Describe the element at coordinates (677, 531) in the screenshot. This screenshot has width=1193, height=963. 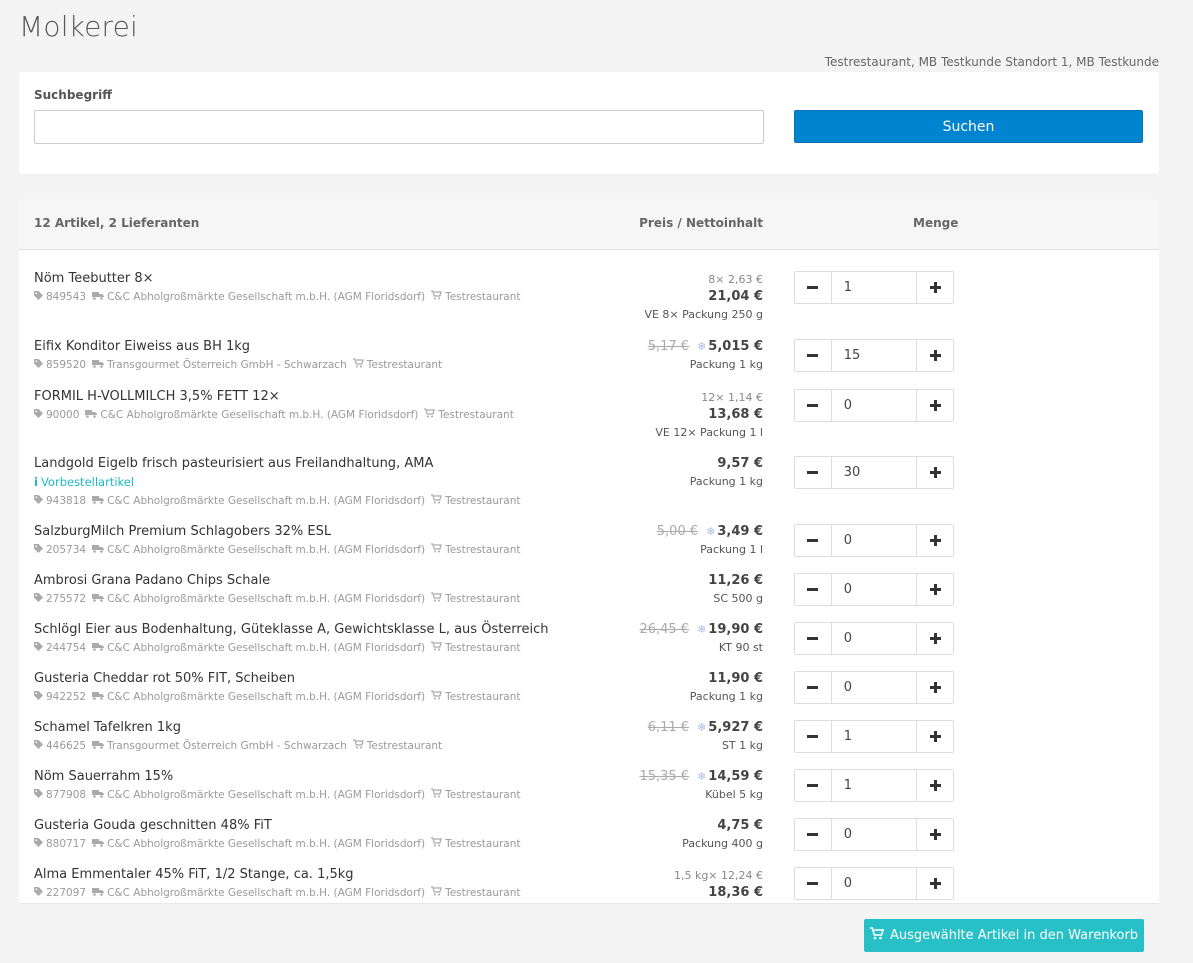
I see `old-price: 5,00 €` at that location.